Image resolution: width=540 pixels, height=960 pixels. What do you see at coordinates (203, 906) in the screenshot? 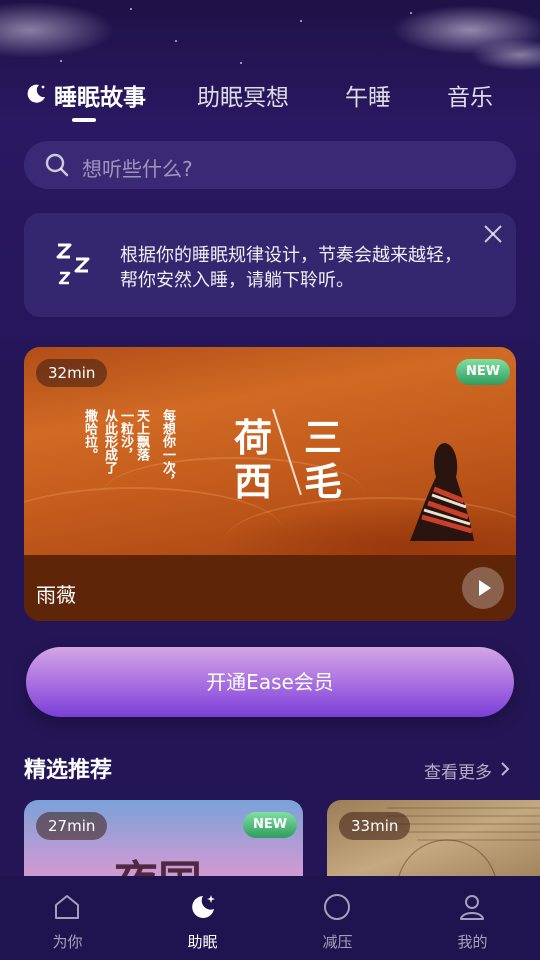
I see `moon-star-icon` at bounding box center [203, 906].